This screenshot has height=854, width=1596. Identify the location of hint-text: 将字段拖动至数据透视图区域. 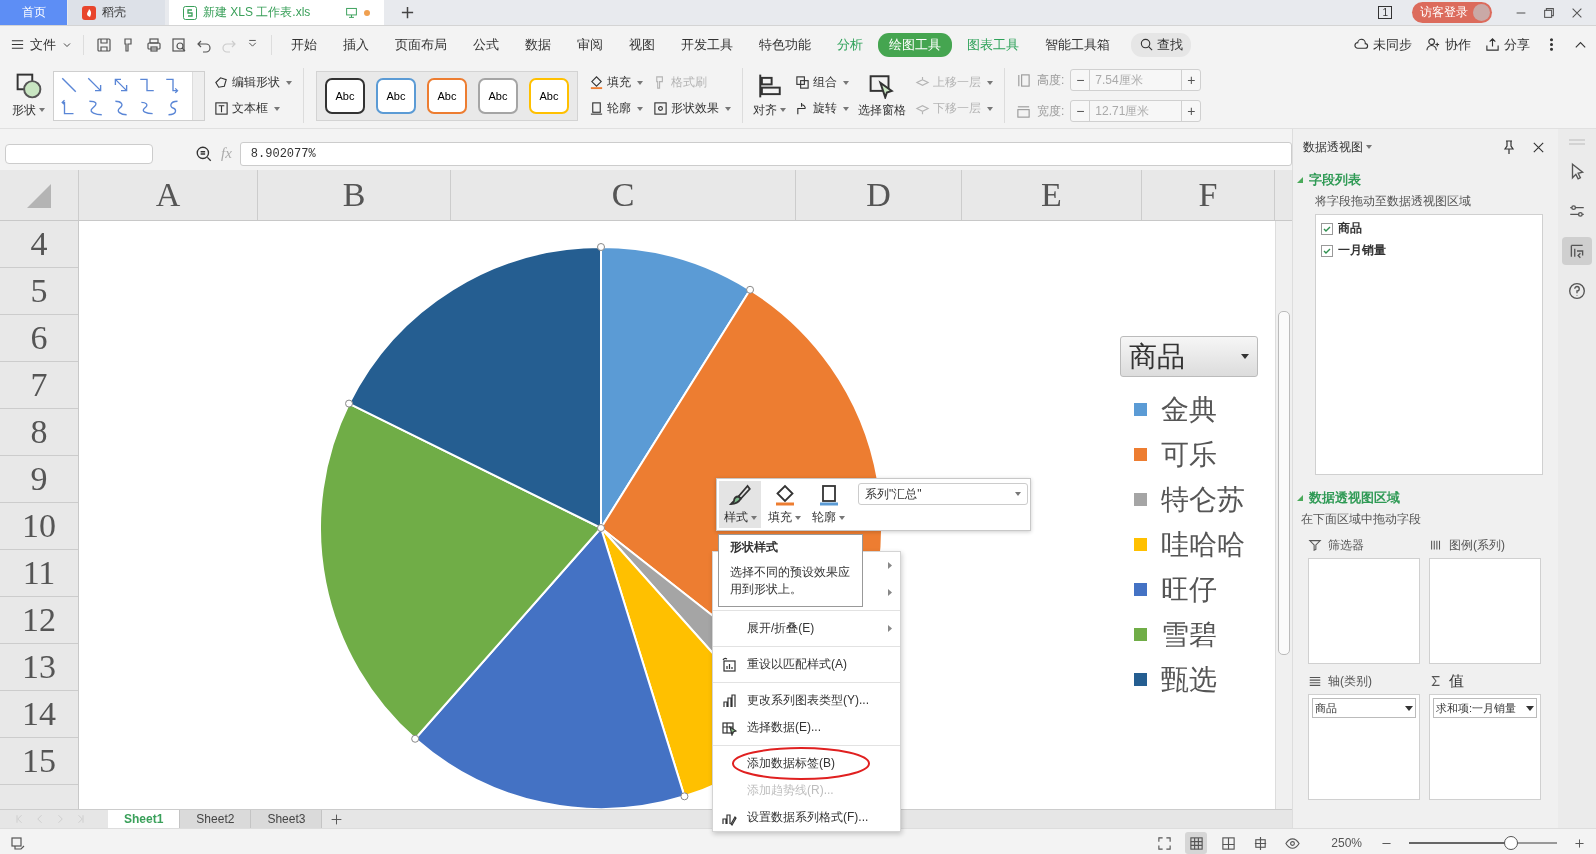
(1393, 201).